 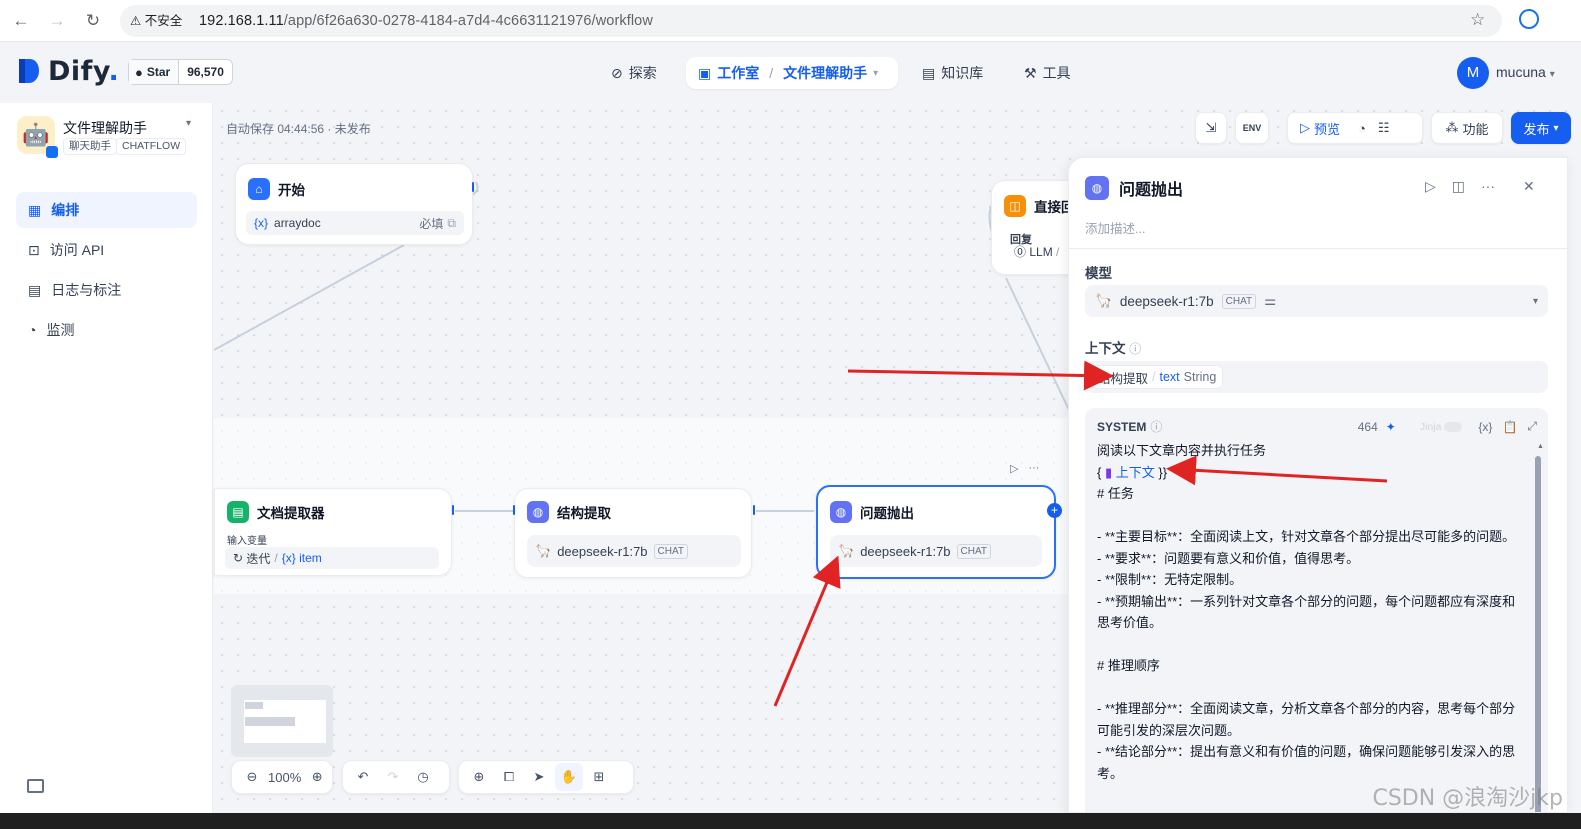 I want to click on sidebar-item-logs: ▤ 日志与标注, so click(x=106, y=290).